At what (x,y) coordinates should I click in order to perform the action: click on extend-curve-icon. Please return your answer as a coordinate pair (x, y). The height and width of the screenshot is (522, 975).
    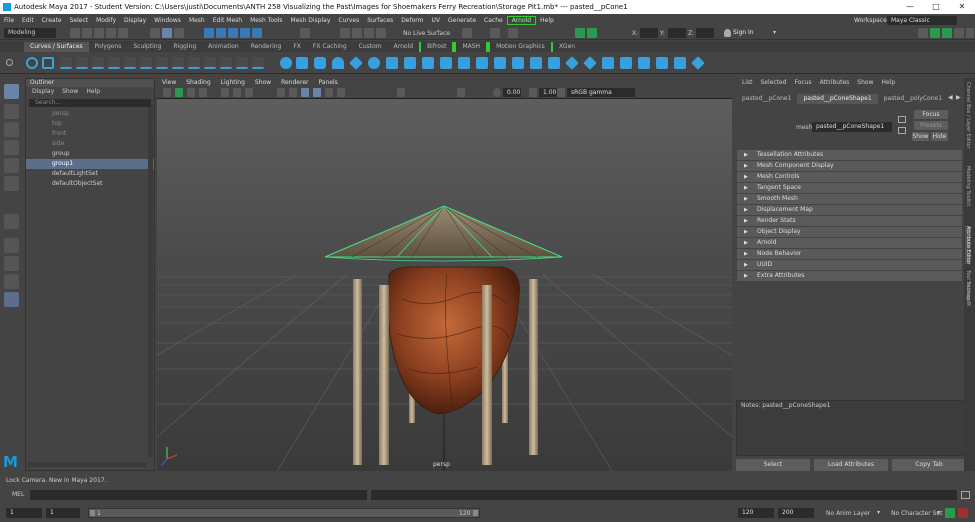
    Looking at the image, I should click on (194, 63).